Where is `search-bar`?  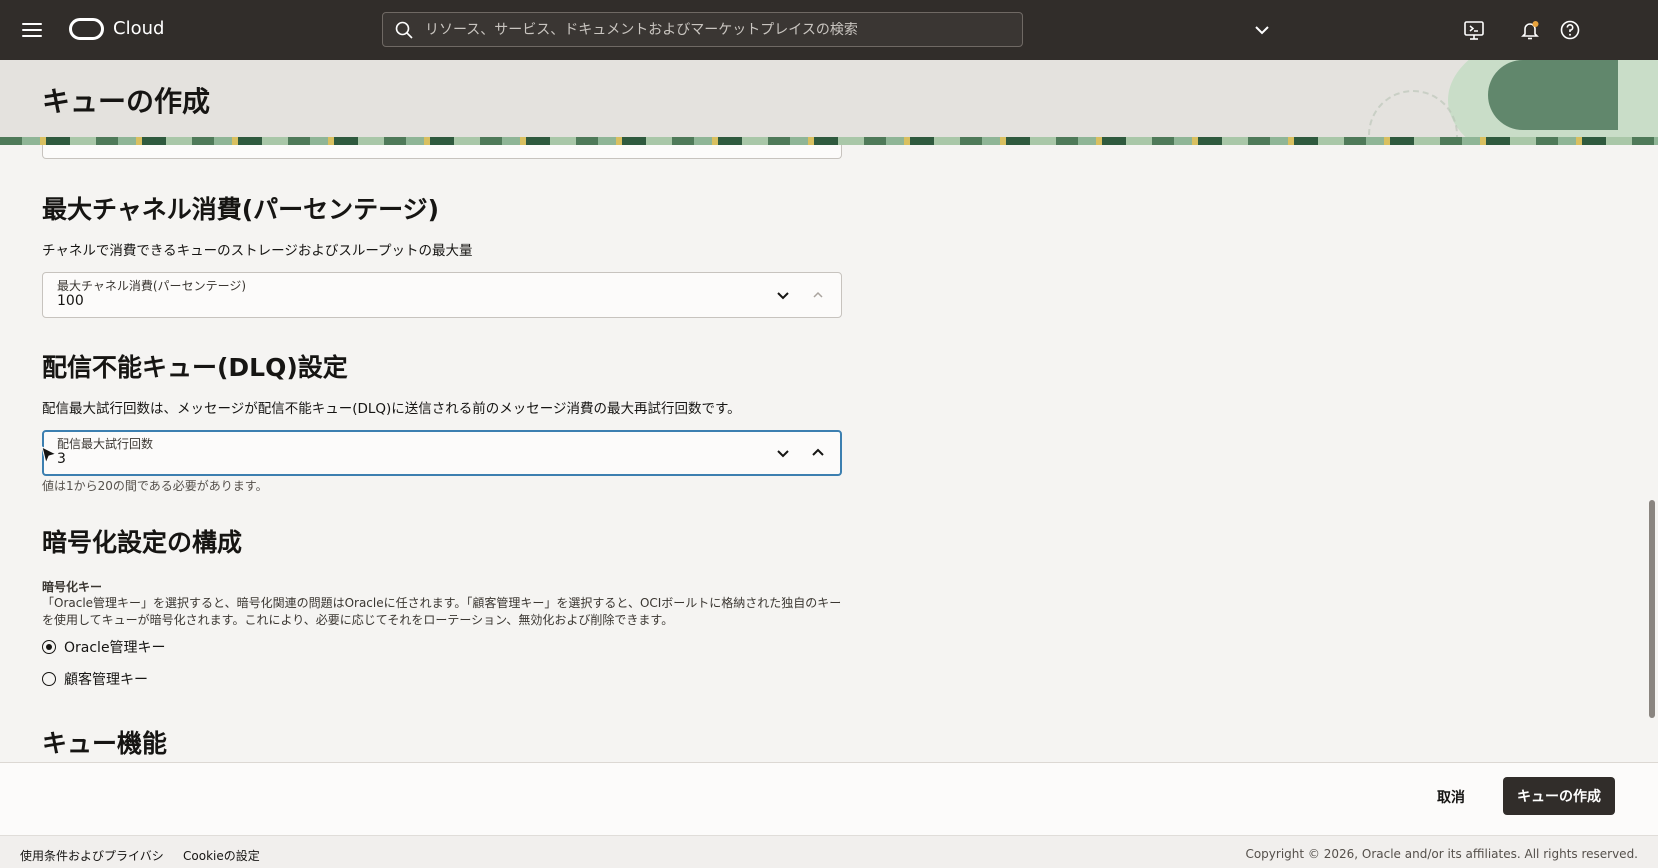 search-bar is located at coordinates (702, 29).